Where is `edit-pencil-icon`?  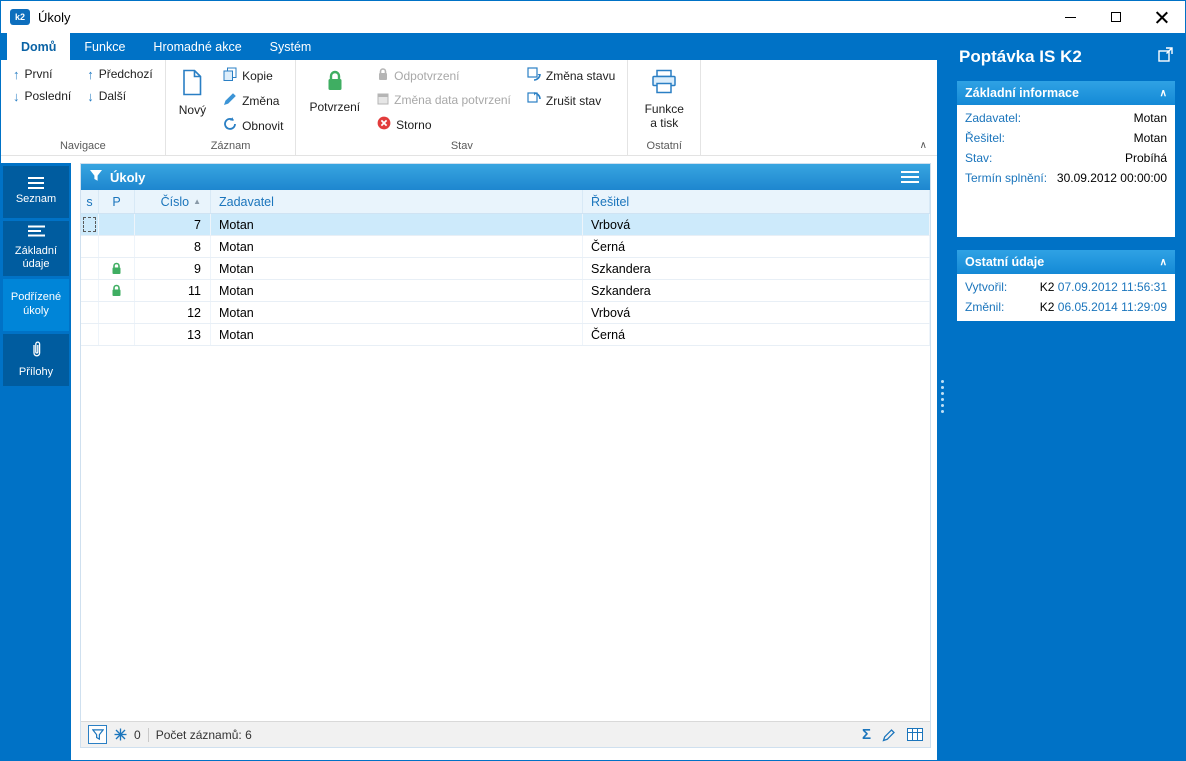
edit-pencil-icon is located at coordinates (889, 735).